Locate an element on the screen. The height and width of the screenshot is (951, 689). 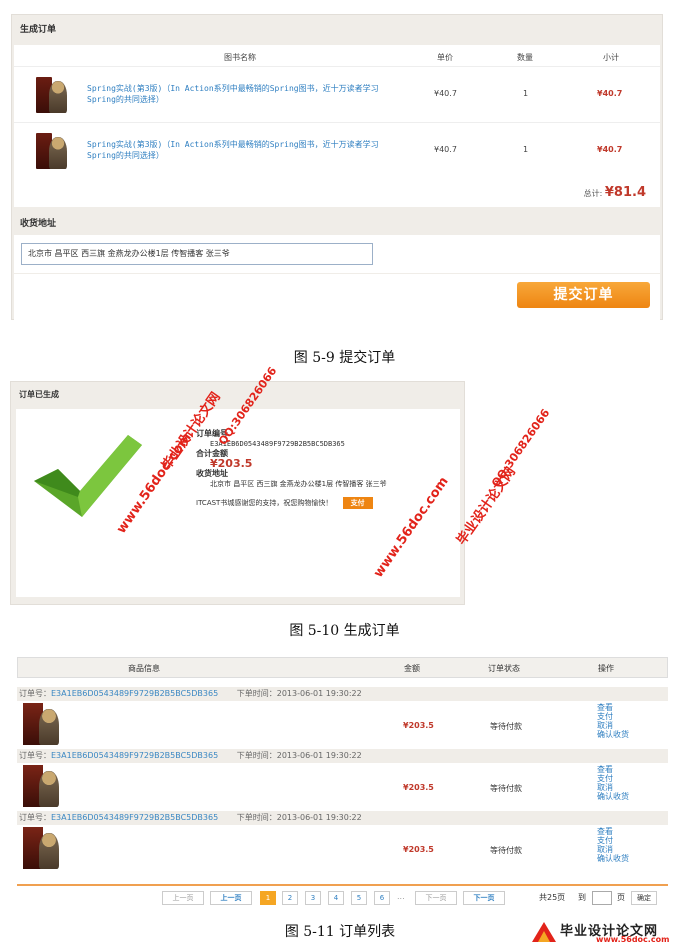
prev-page-button: 上一页 is located at coordinates (231, 898).